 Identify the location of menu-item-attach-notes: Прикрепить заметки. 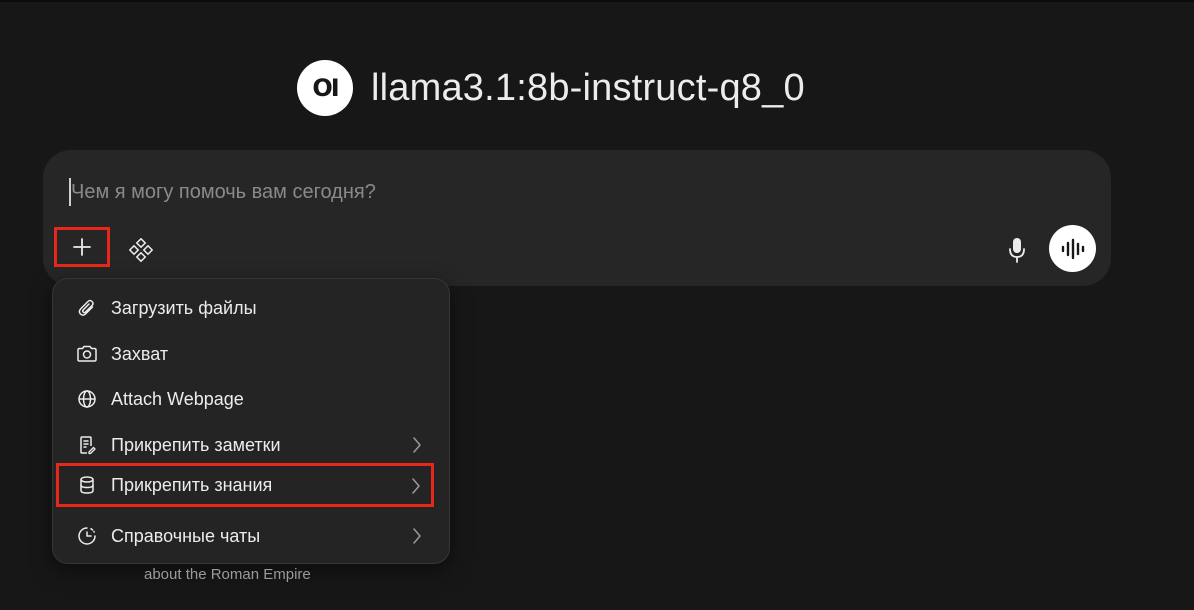
(251, 445).